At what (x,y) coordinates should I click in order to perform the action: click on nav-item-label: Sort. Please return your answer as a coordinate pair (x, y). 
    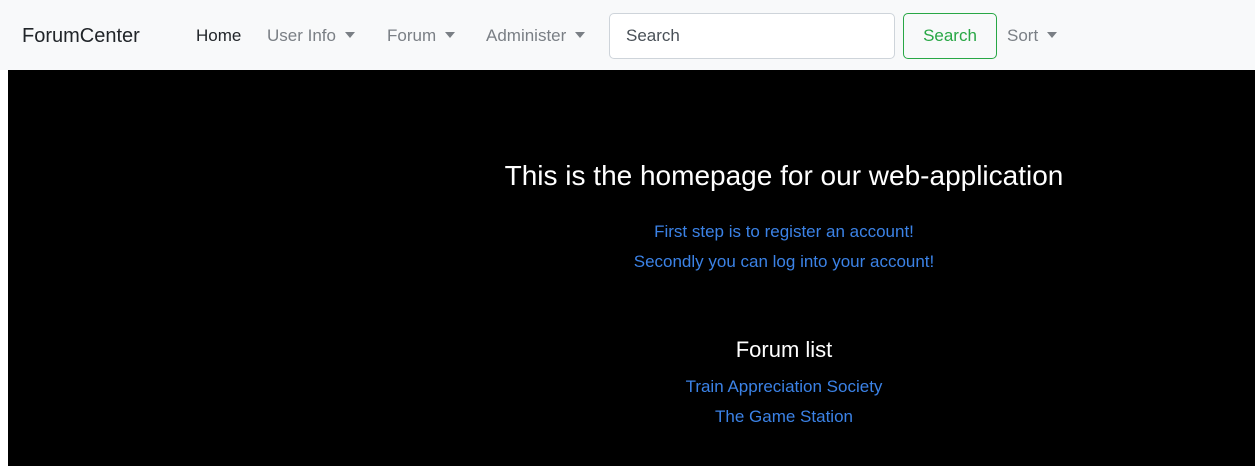
    Looking at the image, I should click on (1023, 35).